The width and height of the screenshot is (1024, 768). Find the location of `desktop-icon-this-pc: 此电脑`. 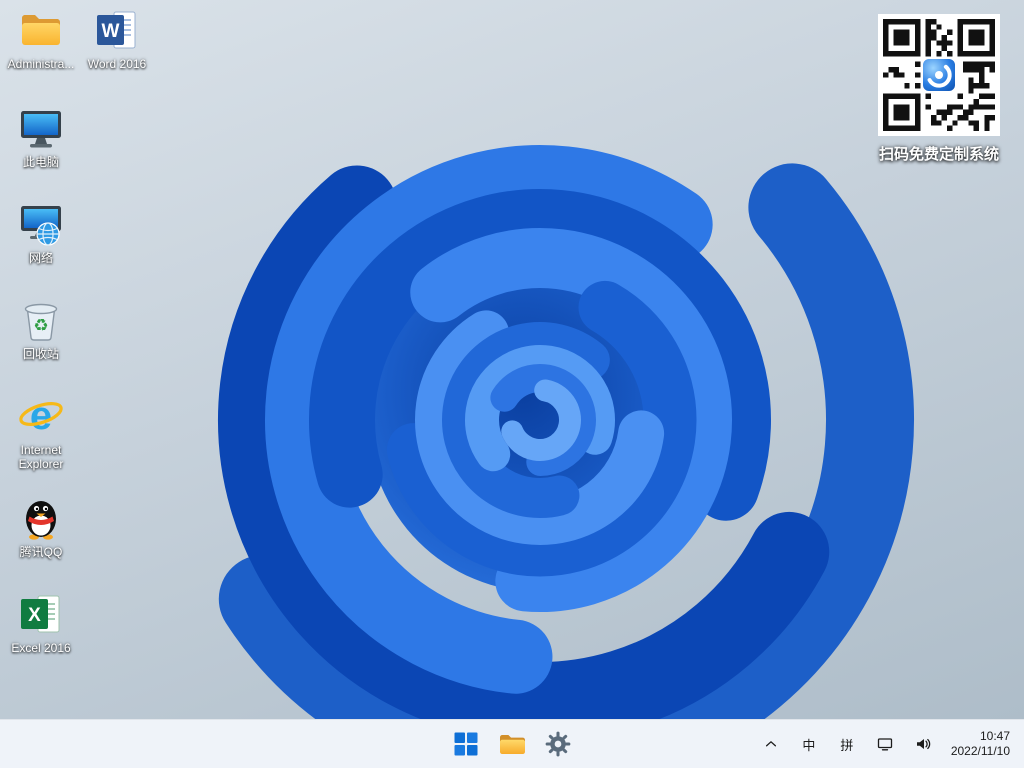

desktop-icon-this-pc: 此电脑 is located at coordinates (41, 136).